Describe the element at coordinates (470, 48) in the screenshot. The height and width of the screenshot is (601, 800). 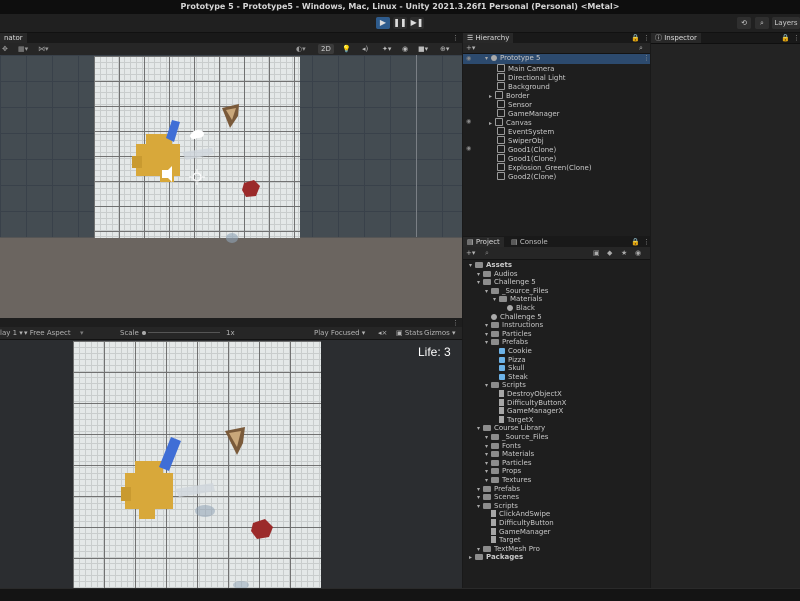
I see `add-object-button: +▾` at that location.